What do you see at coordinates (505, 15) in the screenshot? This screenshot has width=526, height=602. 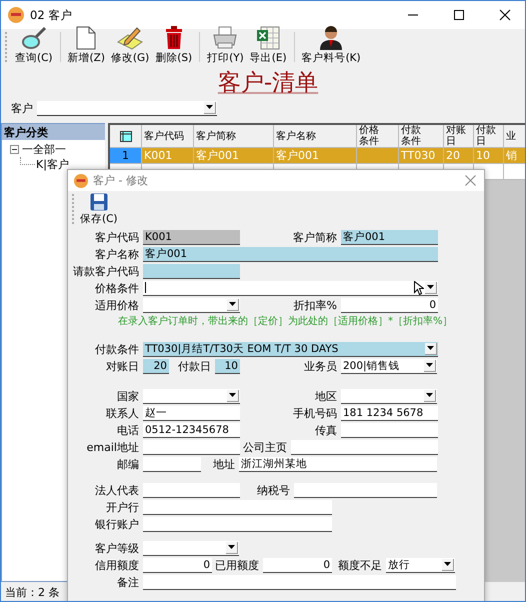 I see `close-icon` at bounding box center [505, 15].